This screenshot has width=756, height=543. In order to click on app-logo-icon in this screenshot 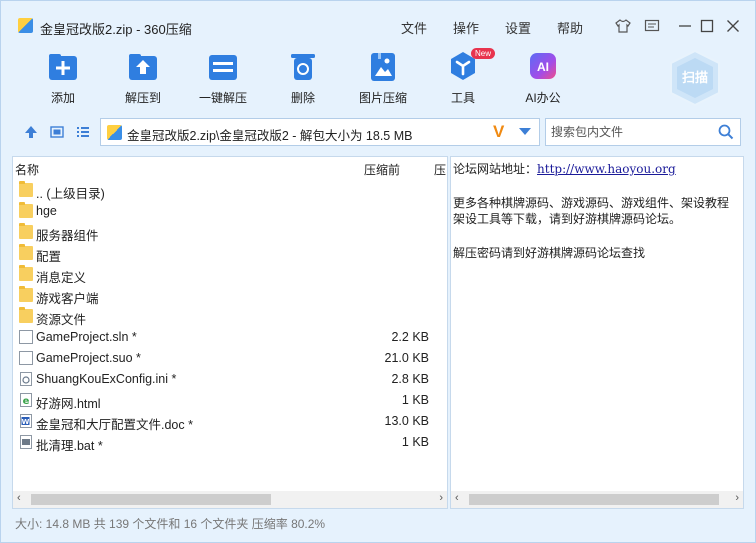, I will do `click(25, 25)`.